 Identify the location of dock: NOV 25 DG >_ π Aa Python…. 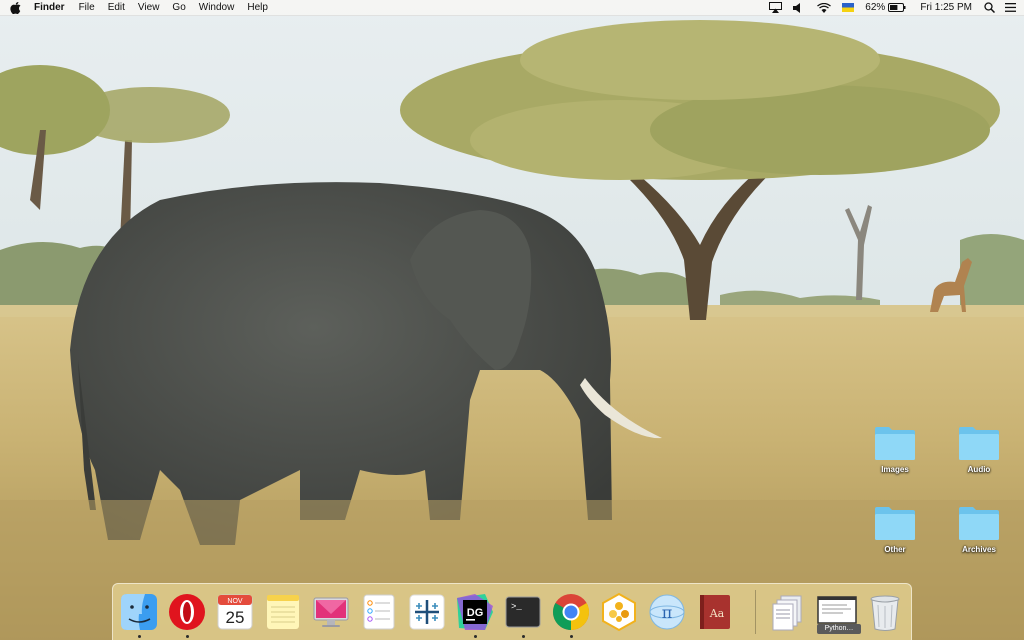
(512, 611).